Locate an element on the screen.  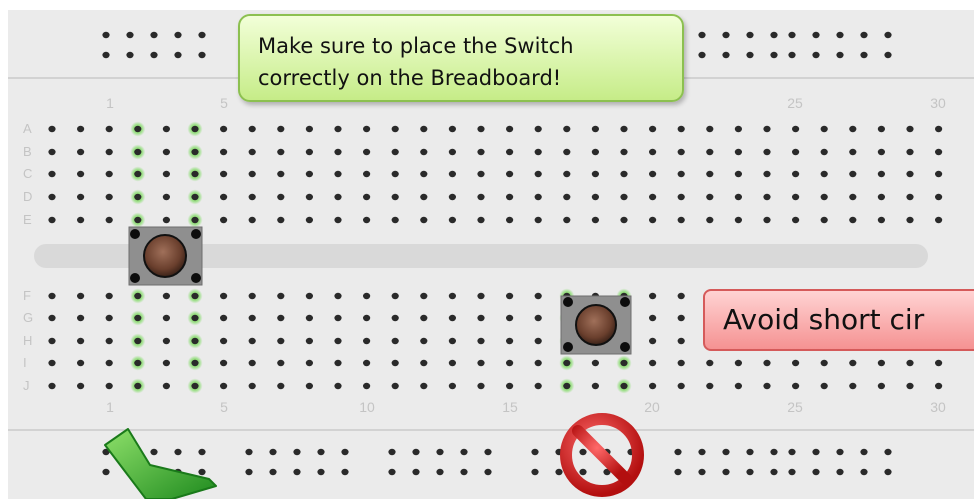
row-label-i: I is located at coordinates (25, 362).